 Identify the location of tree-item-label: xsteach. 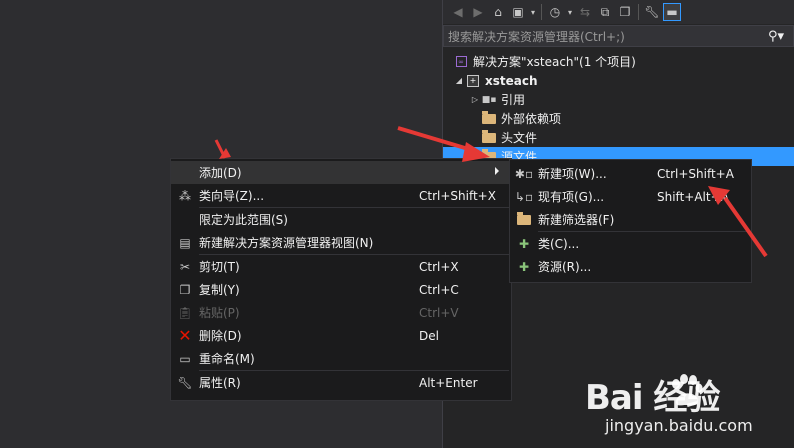
(511, 80).